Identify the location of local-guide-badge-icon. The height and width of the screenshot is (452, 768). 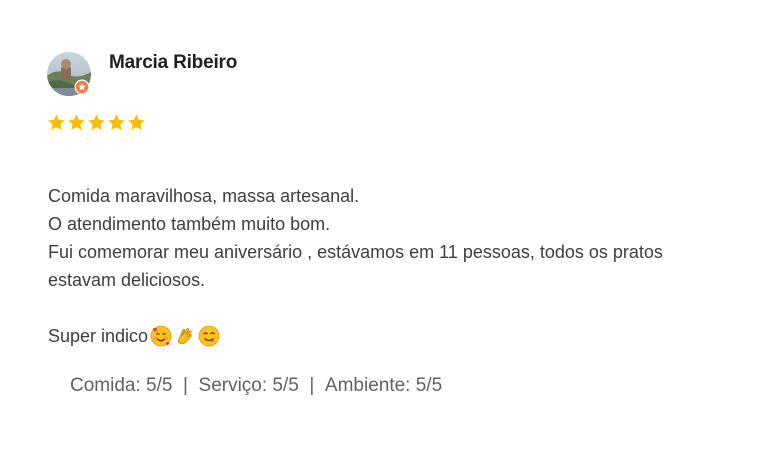
(82, 87).